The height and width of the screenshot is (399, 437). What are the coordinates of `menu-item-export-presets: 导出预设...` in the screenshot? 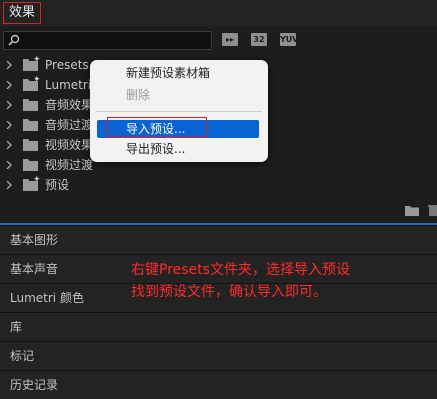 It's located at (179, 149).